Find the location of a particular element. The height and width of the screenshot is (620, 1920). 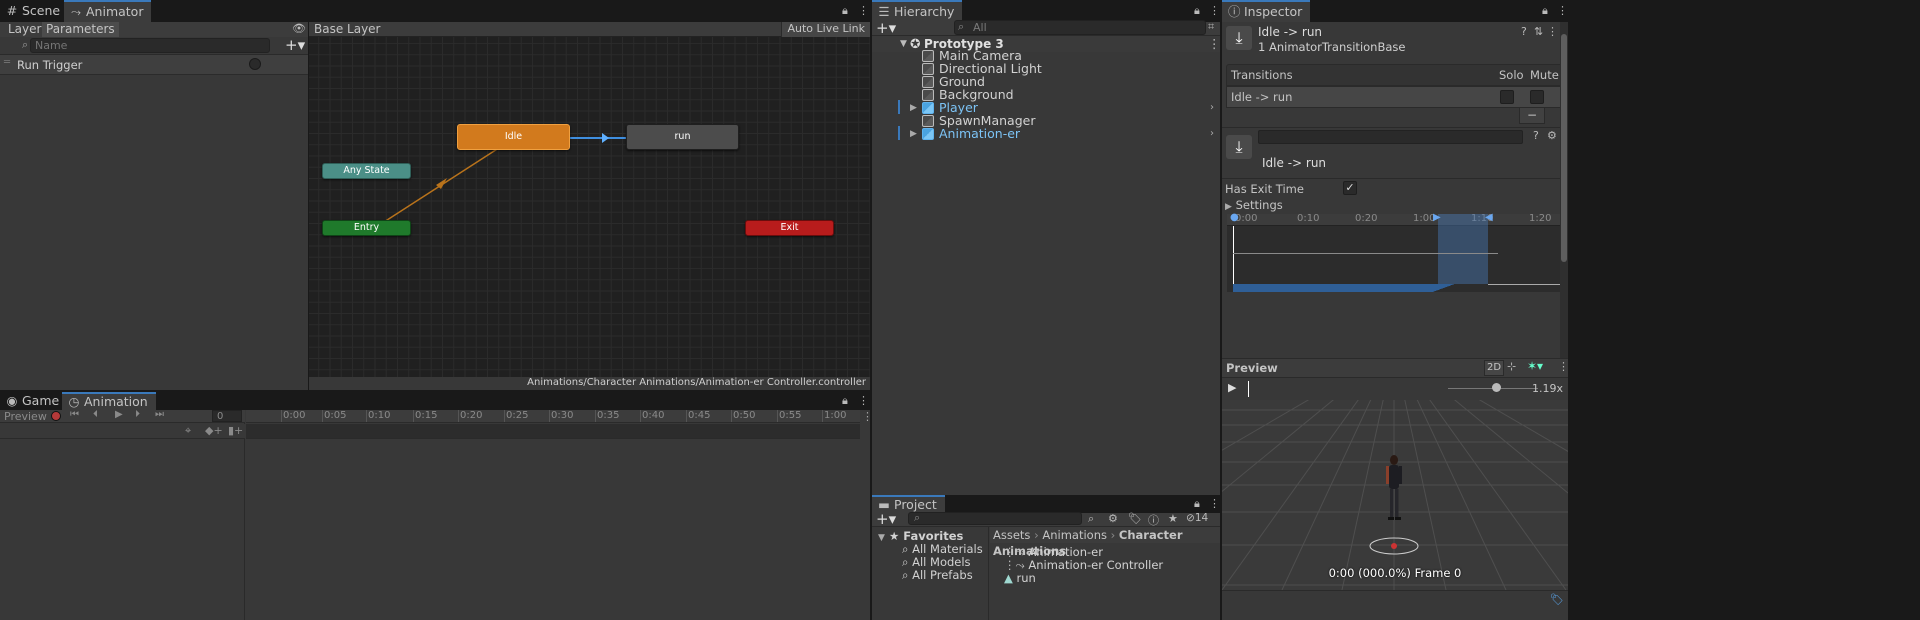

next-keyframe-icon: ⏵ is located at coordinates (137, 414).